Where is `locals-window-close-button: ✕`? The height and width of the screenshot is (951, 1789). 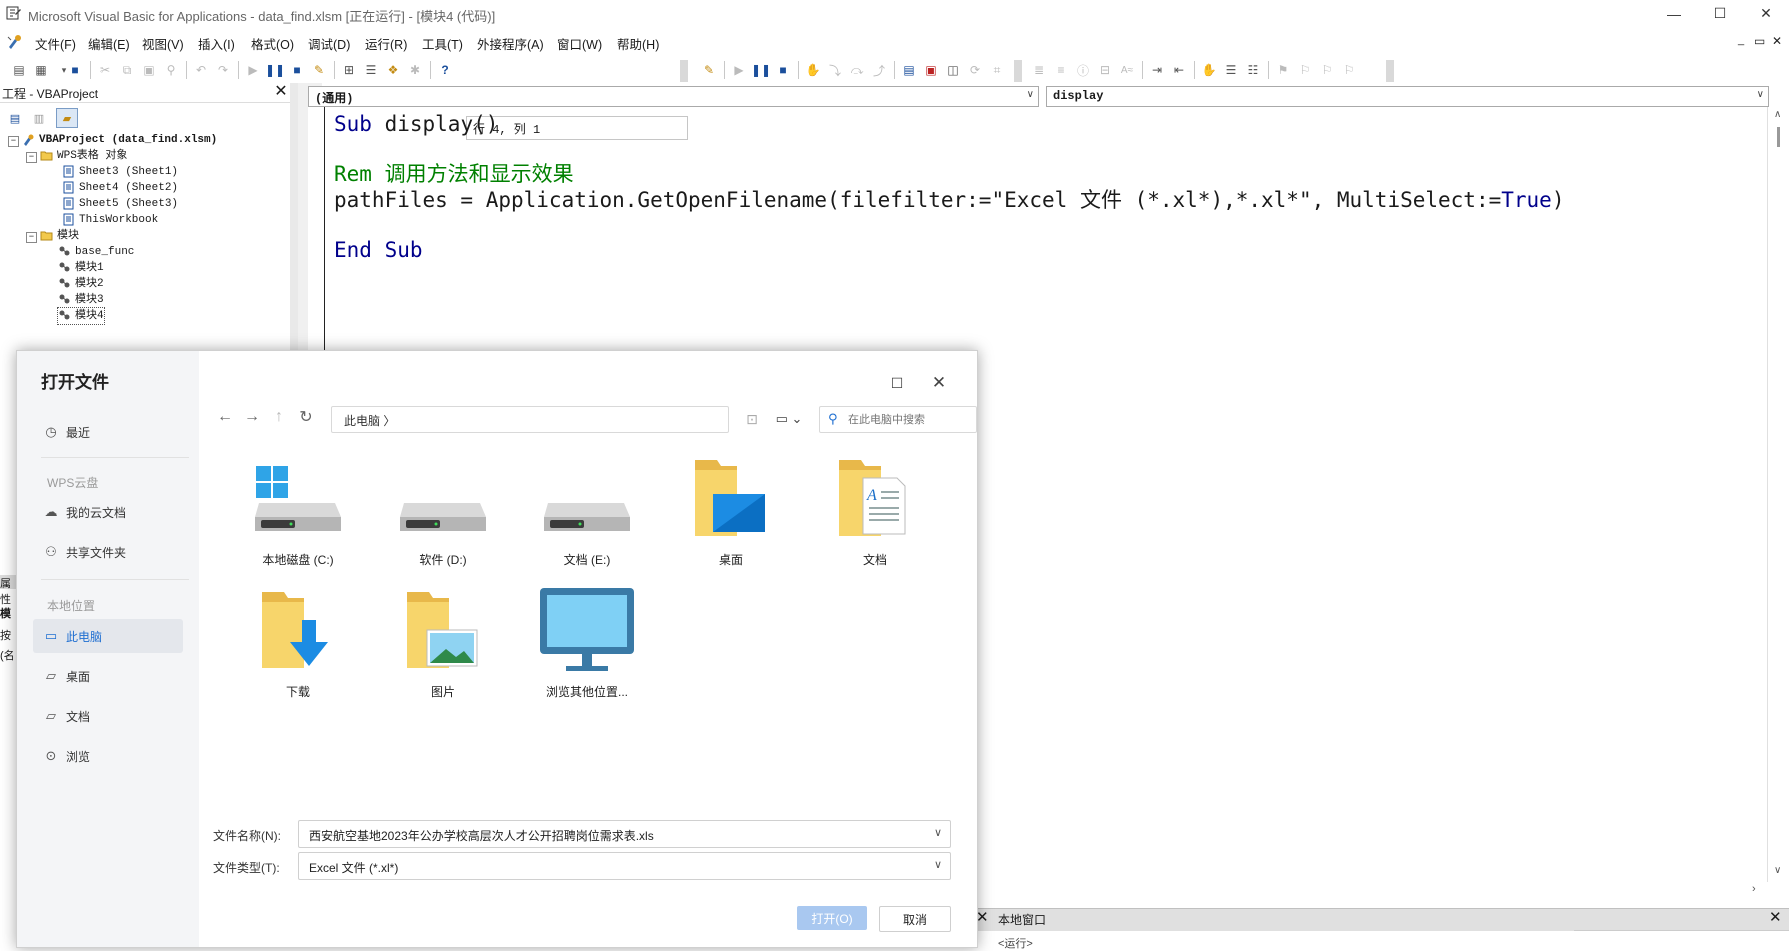 locals-window-close-button: ✕ is located at coordinates (1778, 918).